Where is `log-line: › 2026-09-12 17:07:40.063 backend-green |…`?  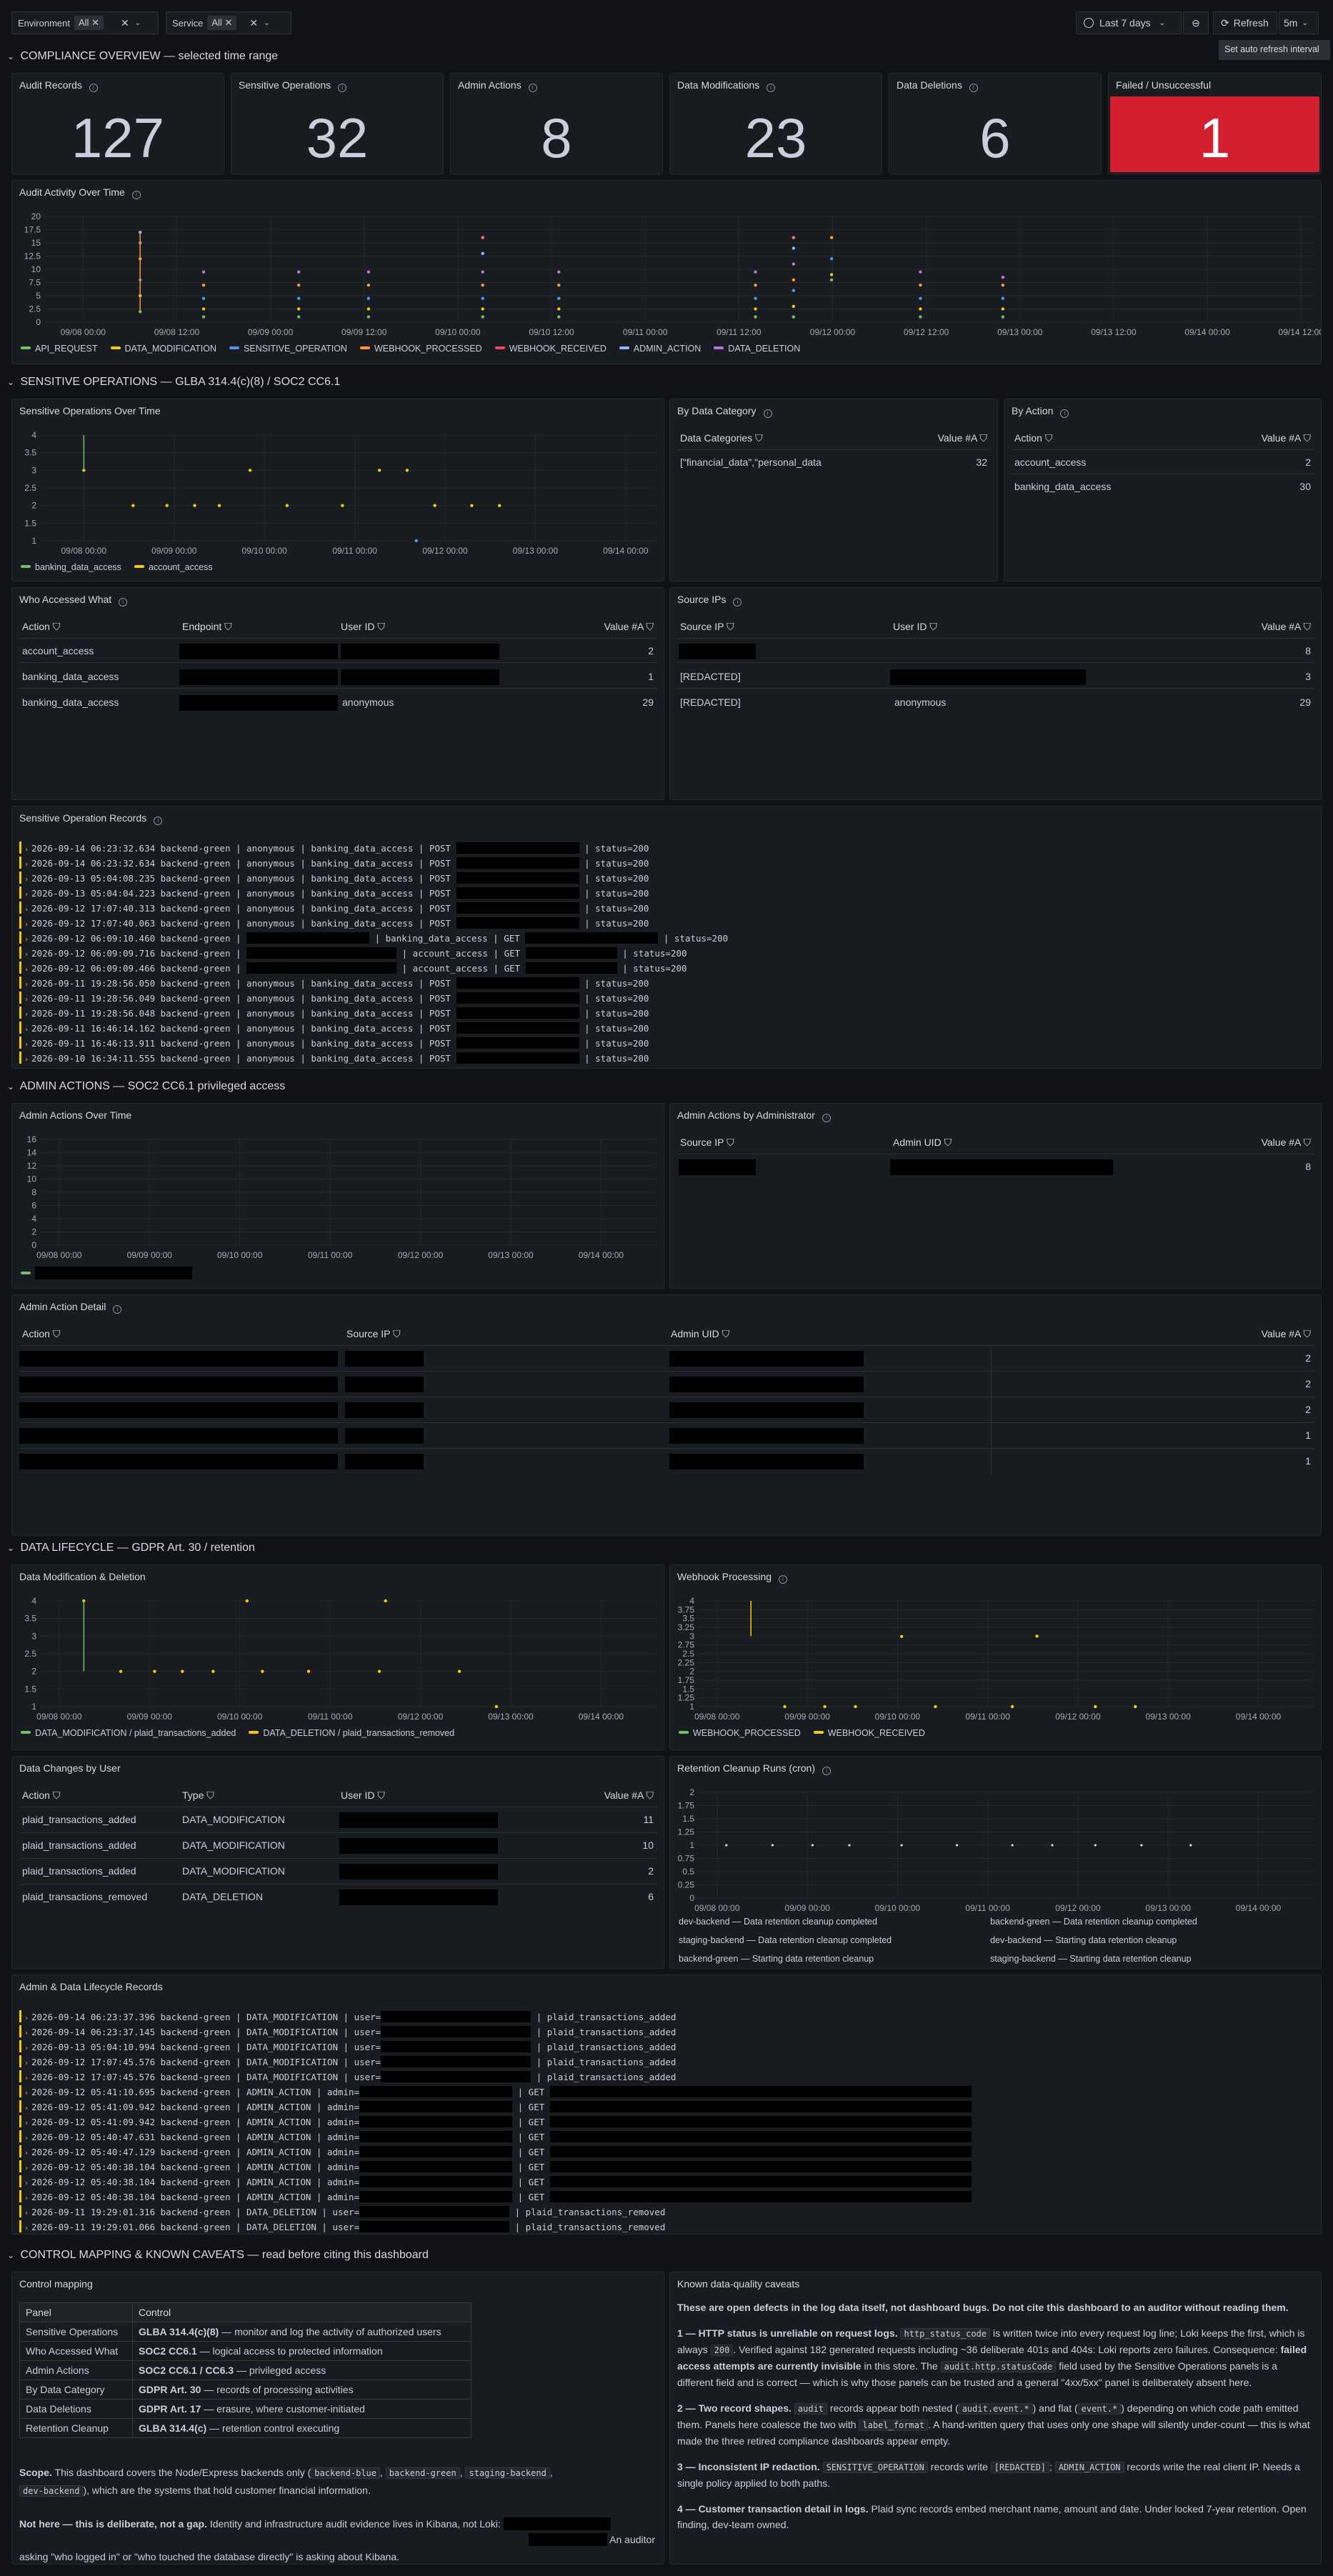 log-line: › 2026-09-12 17:07:40.063 backend-green |… is located at coordinates (334, 924).